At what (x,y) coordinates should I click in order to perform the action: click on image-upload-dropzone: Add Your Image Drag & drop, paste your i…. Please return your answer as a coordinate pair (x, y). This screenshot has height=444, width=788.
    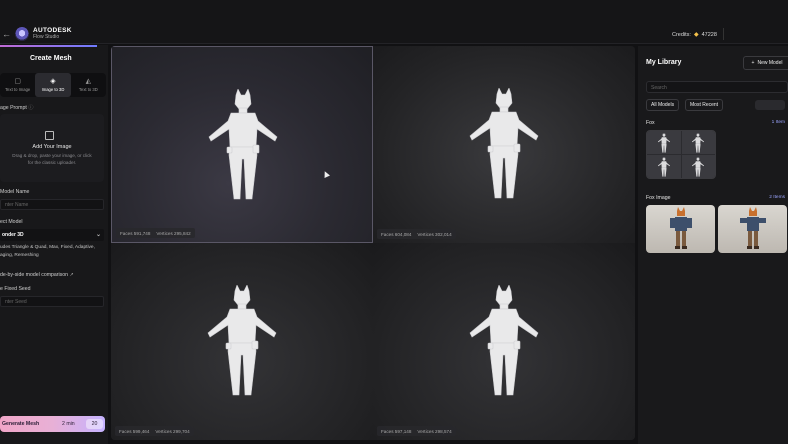
    Looking at the image, I should click on (52, 148).